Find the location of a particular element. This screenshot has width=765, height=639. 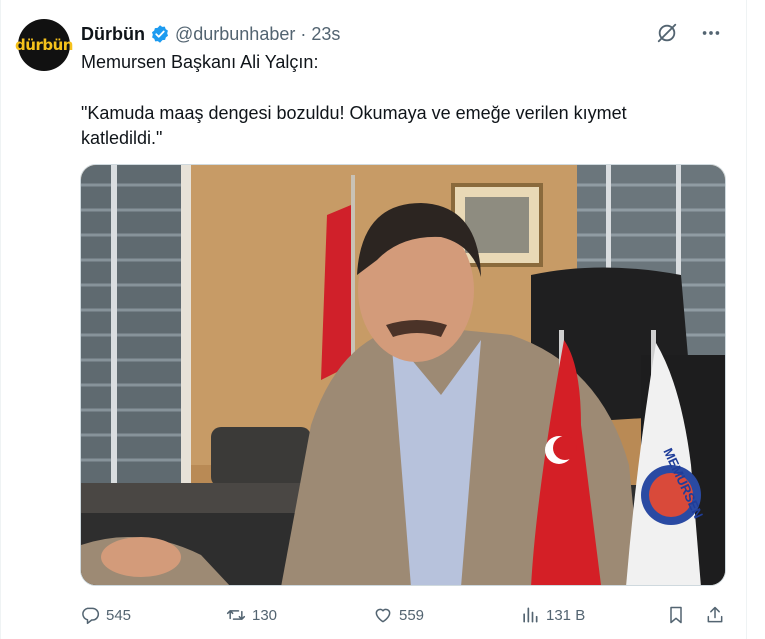

tweet-line-1: Memursen Başkanı Ali Yalçın: is located at coordinates (200, 62).